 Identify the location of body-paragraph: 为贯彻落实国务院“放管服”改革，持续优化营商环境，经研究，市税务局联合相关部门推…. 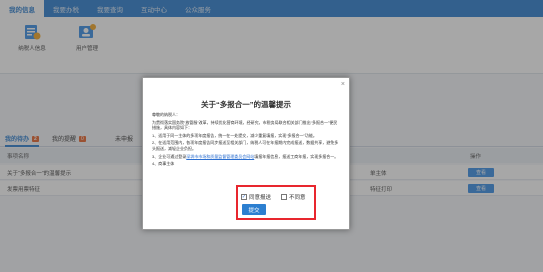
(245, 125).